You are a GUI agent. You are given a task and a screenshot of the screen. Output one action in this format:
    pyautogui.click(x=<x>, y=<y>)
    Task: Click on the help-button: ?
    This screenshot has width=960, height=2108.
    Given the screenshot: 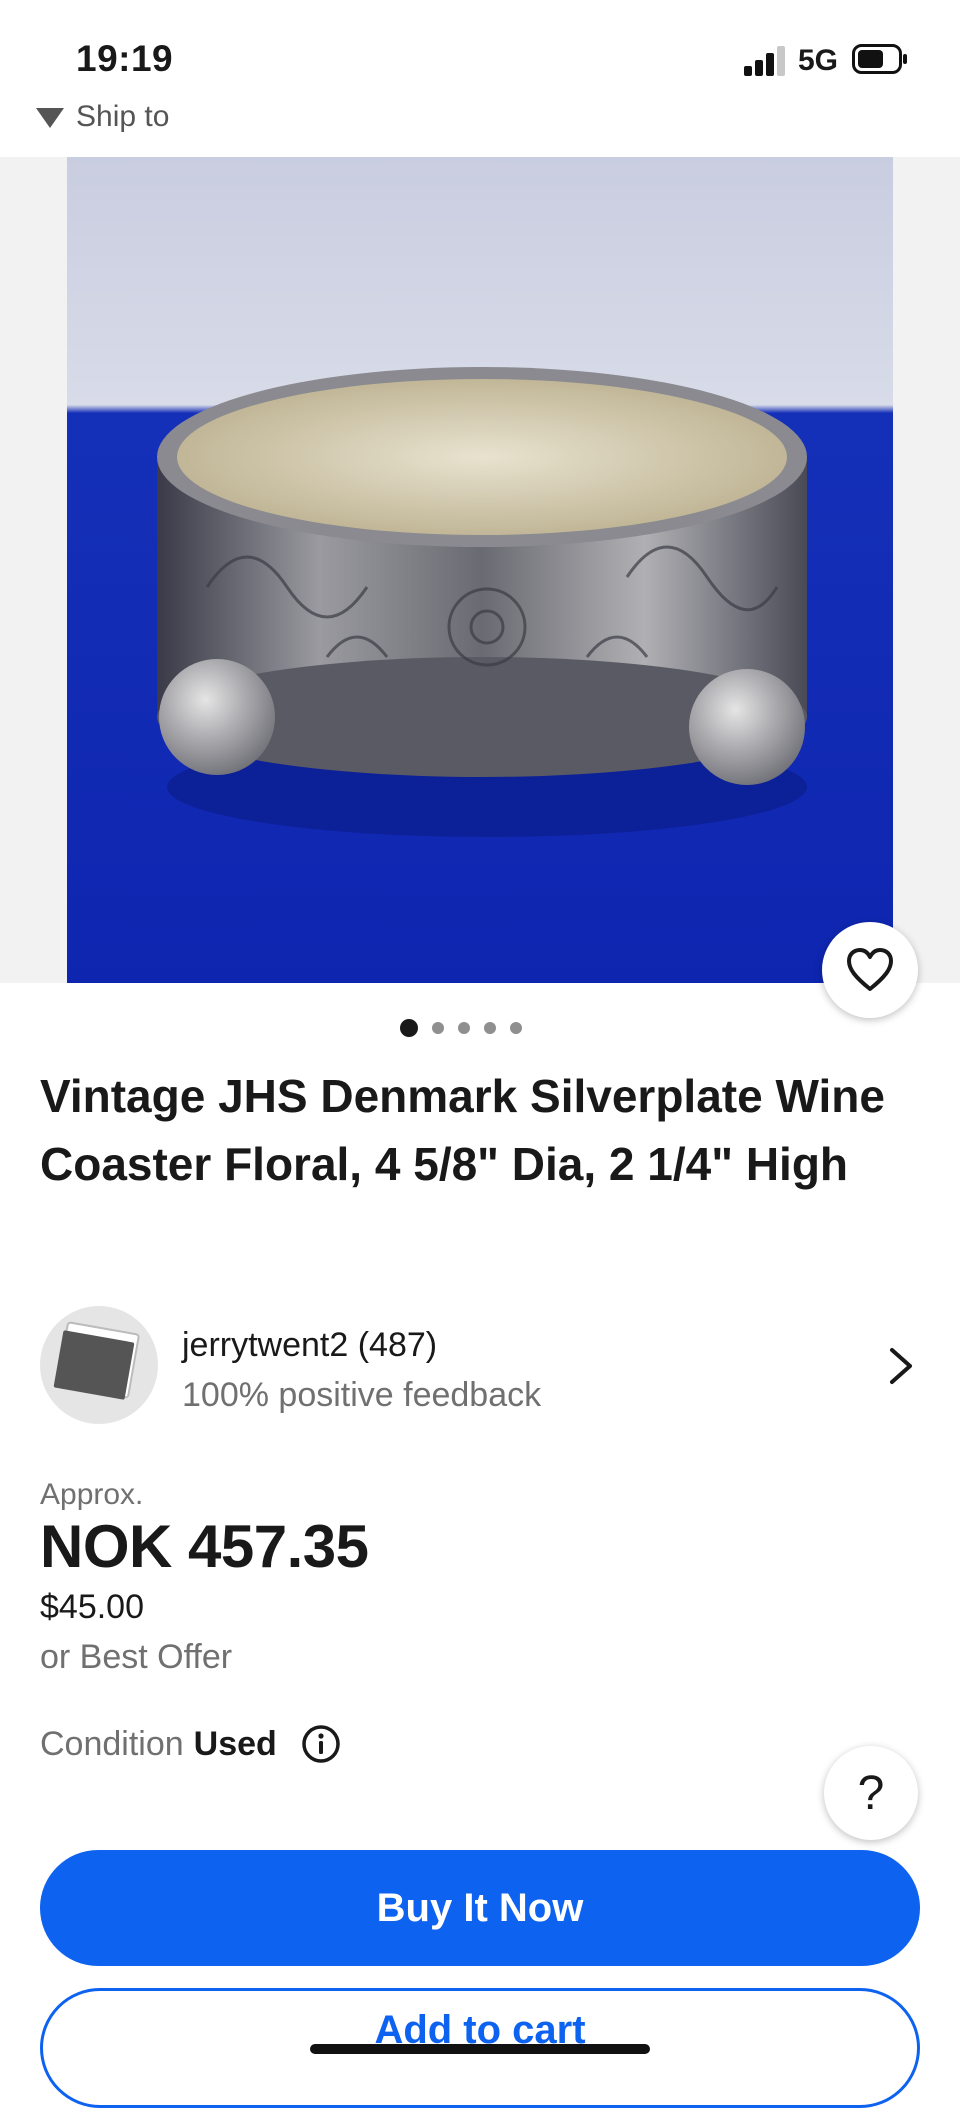 What is the action you would take?
    pyautogui.click(x=871, y=1793)
    